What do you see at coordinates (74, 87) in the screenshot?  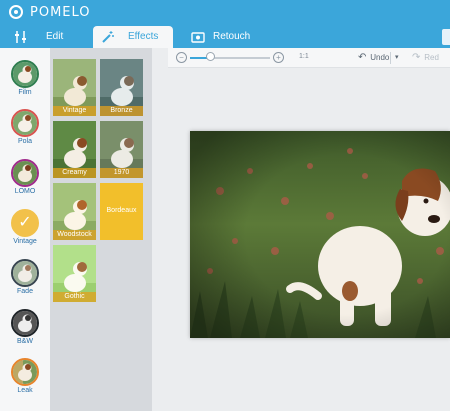 I see `effect-vintage: Vintage` at bounding box center [74, 87].